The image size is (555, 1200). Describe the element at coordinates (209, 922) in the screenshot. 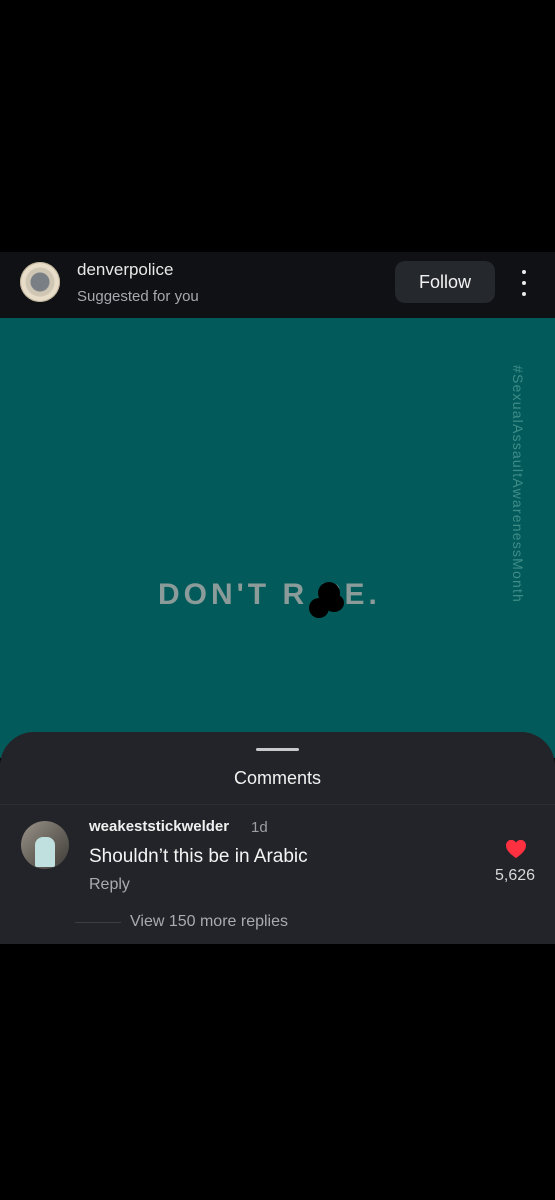

I see `view-replies-button: View 150 more replies` at that location.